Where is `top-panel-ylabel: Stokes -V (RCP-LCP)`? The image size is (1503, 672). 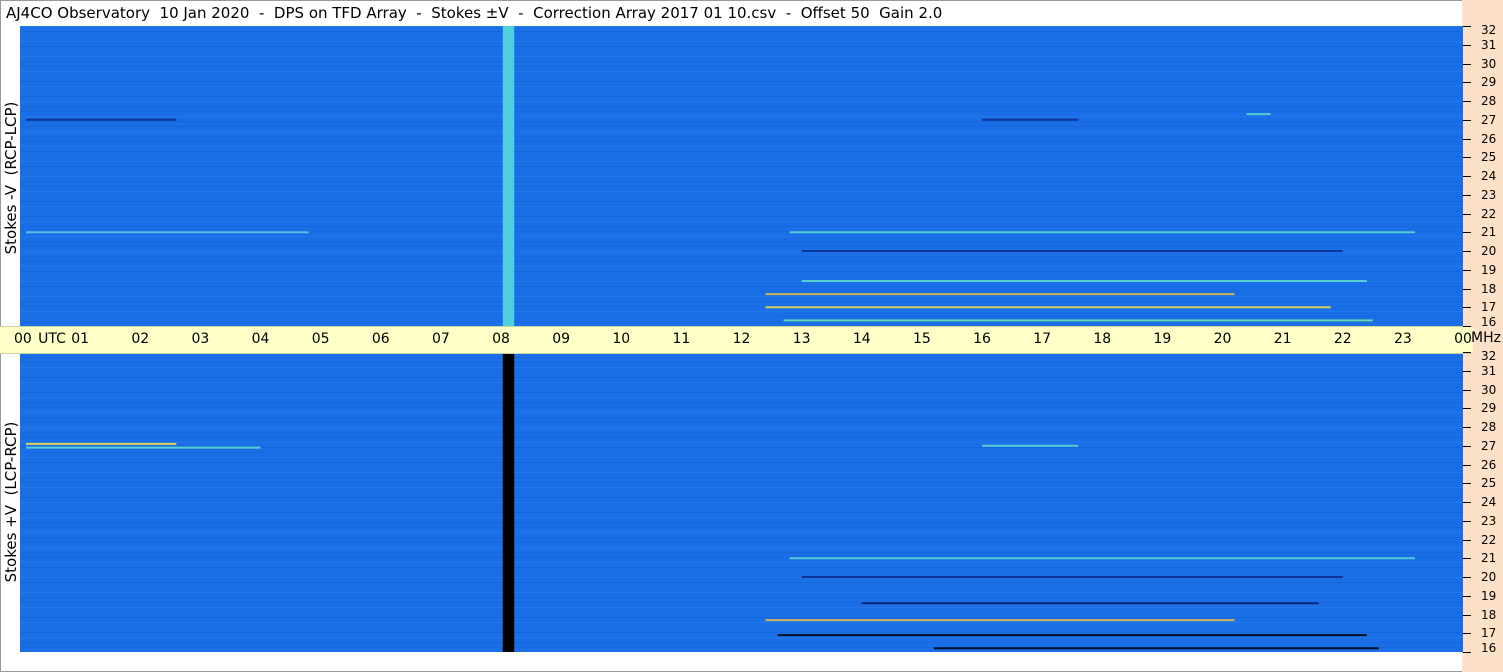
top-panel-ylabel: Stokes -V (RCP-LCP) is located at coordinates (11, 178).